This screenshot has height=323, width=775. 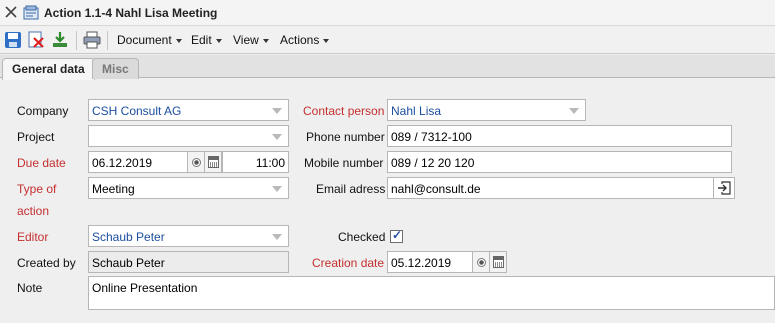 I want to click on due-time-value: 11:00, so click(x=270, y=163).